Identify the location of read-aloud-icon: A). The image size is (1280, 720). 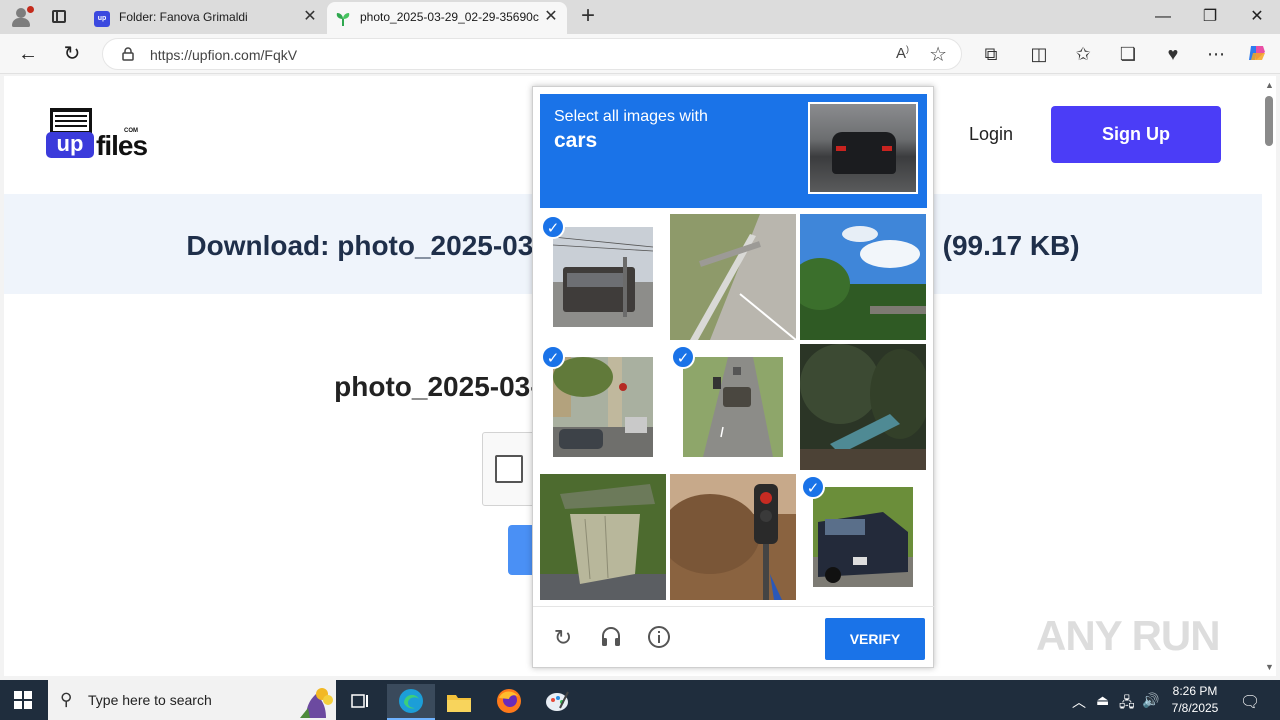
(902, 53).